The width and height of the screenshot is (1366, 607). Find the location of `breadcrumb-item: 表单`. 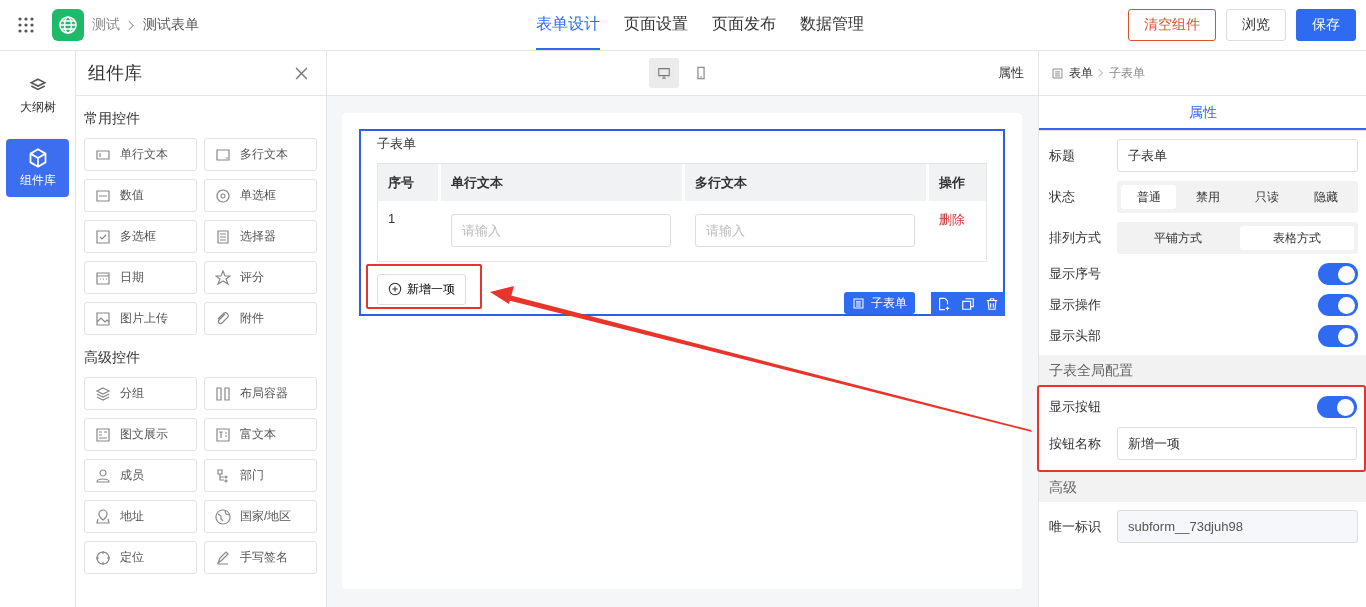

breadcrumb-item: 表单 is located at coordinates (1081, 73).